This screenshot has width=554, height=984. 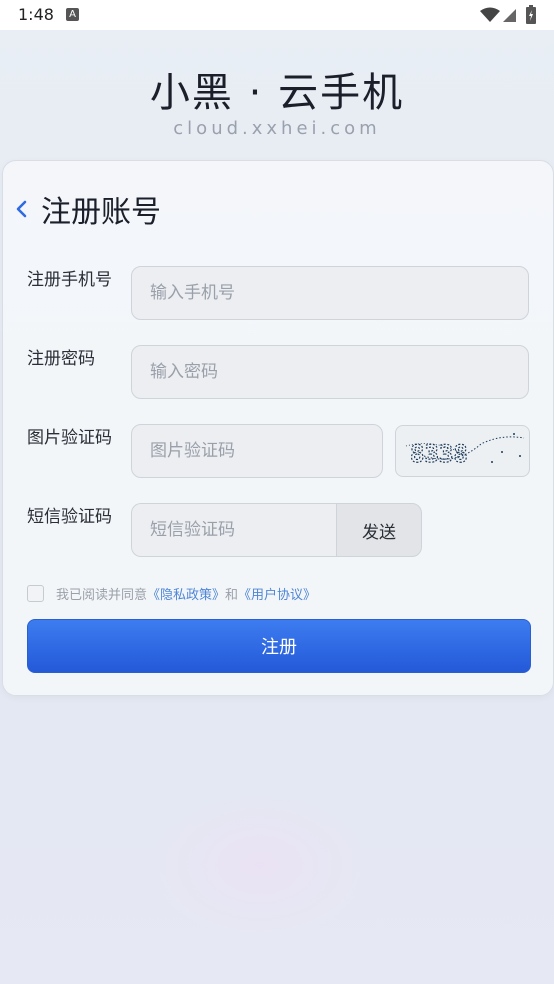 I want to click on sms-code-input, so click(x=234, y=530).